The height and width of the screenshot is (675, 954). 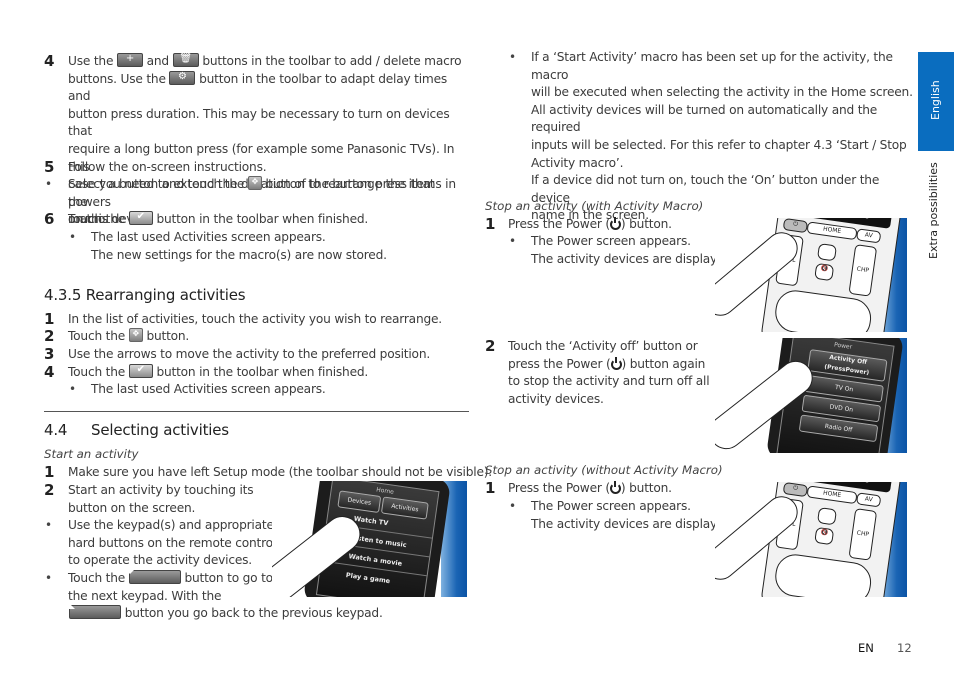 I want to click on section-number-4-4: 4.4, so click(x=56, y=430).